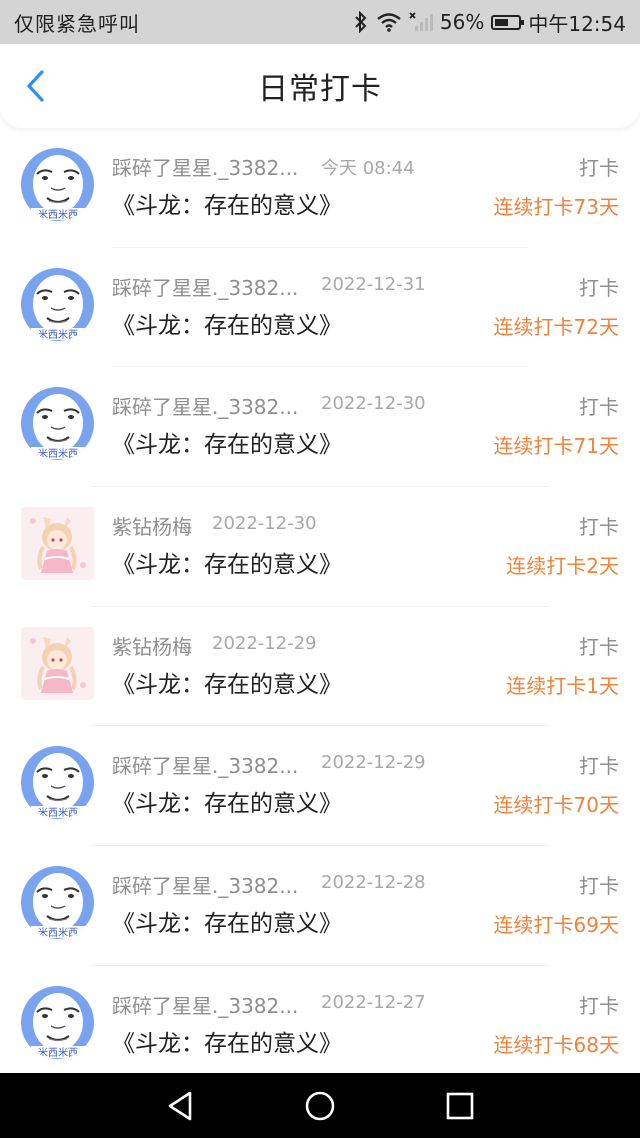 This screenshot has height=1138, width=640. I want to click on status-bar: 仅限紧急呼叫 56% 中午12:54, so click(320, 22).